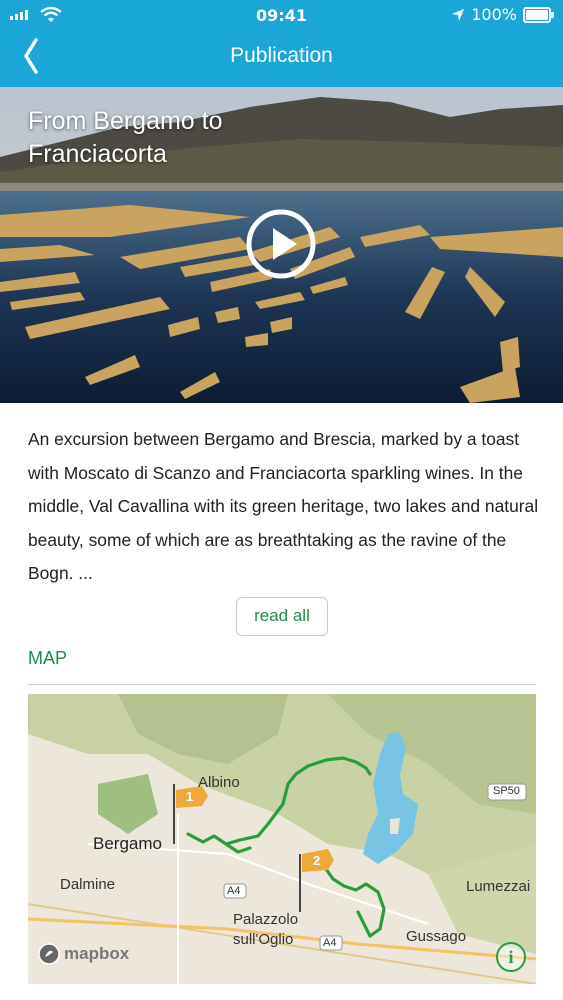 This screenshot has width=563, height=1000. What do you see at coordinates (234, 891) in the screenshot?
I see `map-road-a4-west: A4` at bounding box center [234, 891].